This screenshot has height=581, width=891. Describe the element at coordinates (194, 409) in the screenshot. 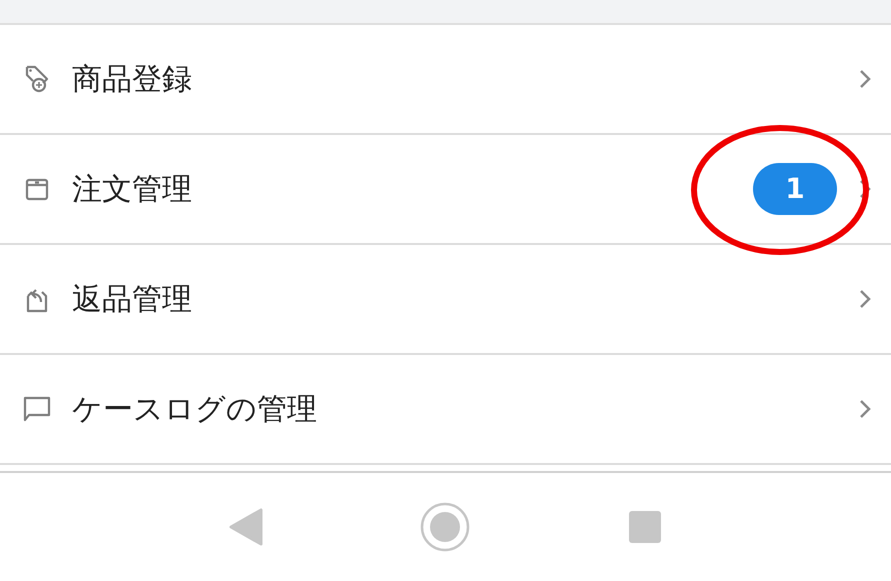

I see `menu-label: ケースログの管理` at that location.